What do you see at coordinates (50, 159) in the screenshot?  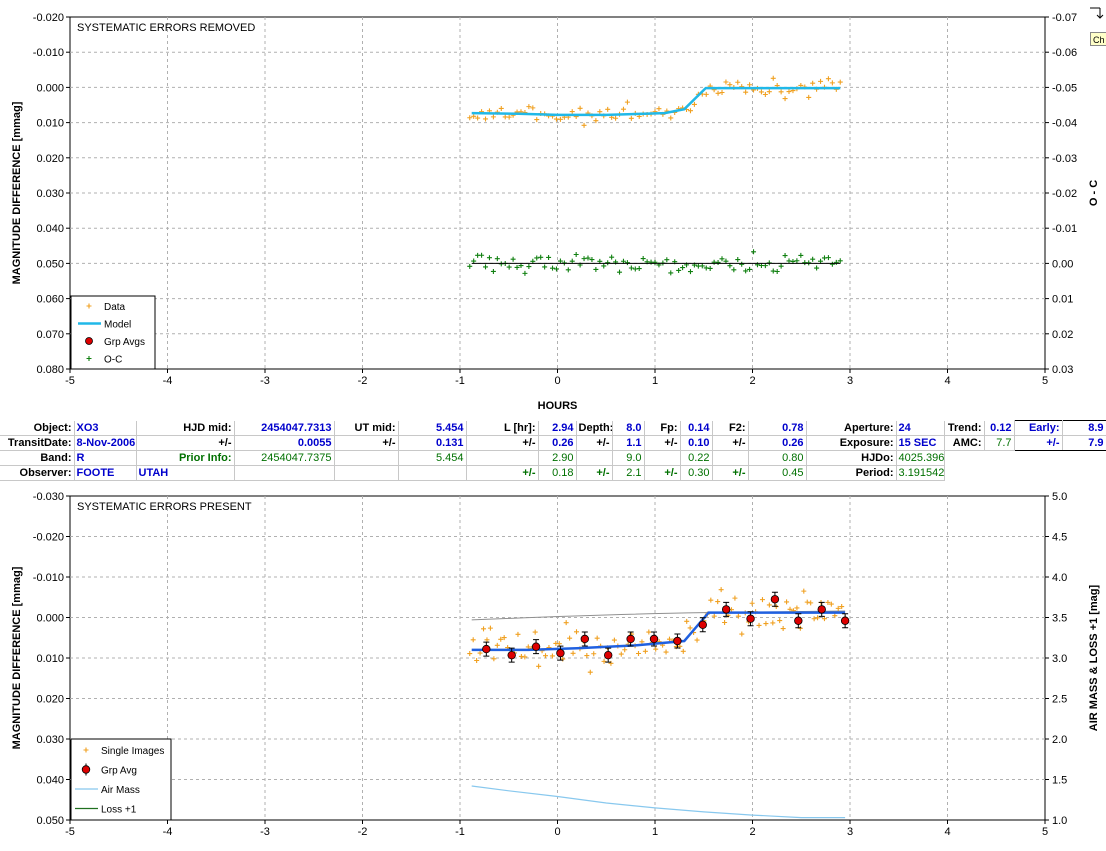 I see `y-tick-label: 0.020` at bounding box center [50, 159].